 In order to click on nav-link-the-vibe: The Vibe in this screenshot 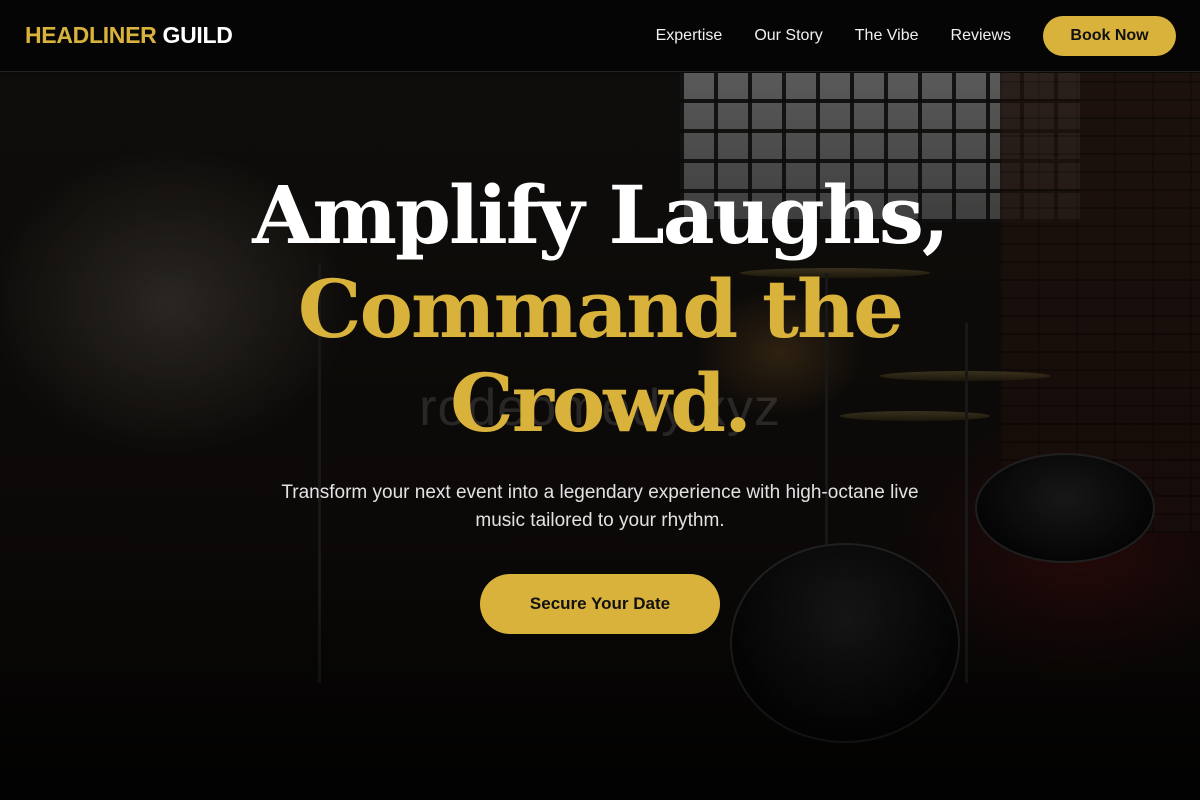, I will do `click(887, 36)`.